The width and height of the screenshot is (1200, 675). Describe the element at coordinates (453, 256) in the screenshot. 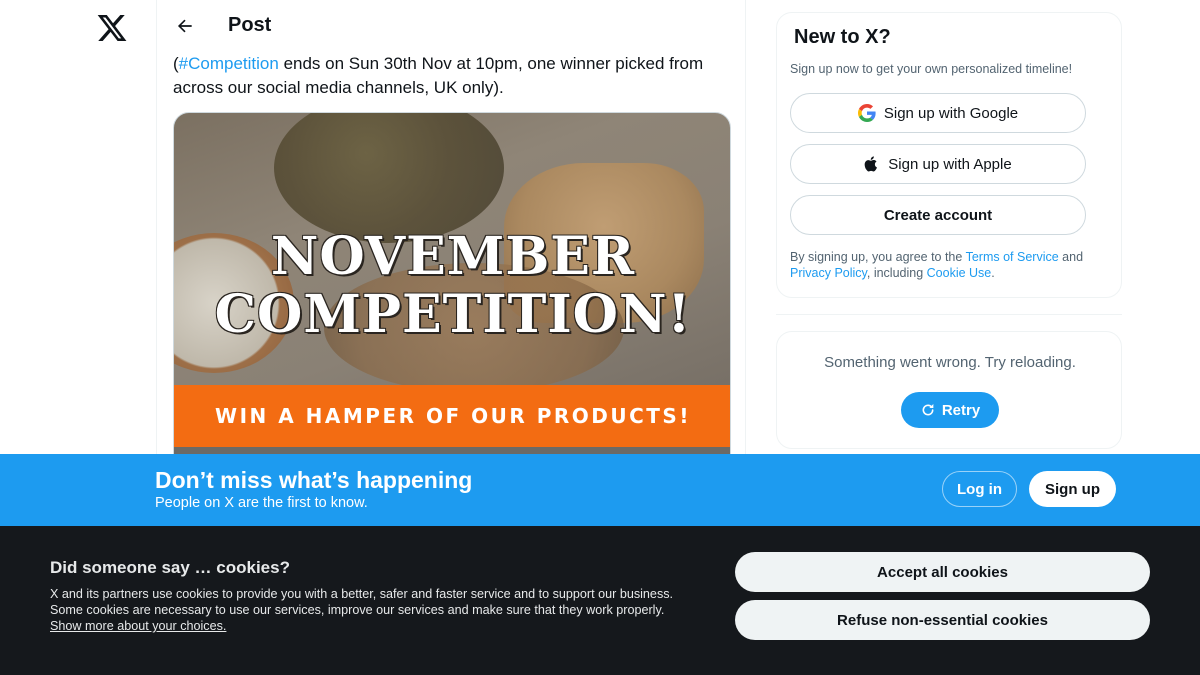

I see `image-headline-line1: NOVEMBER` at that location.